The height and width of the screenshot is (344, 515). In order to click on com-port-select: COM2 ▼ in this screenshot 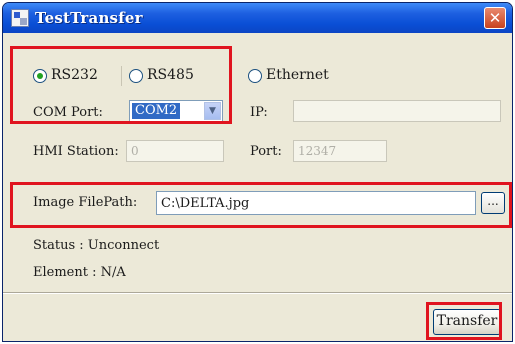, I will do `click(176, 111)`.